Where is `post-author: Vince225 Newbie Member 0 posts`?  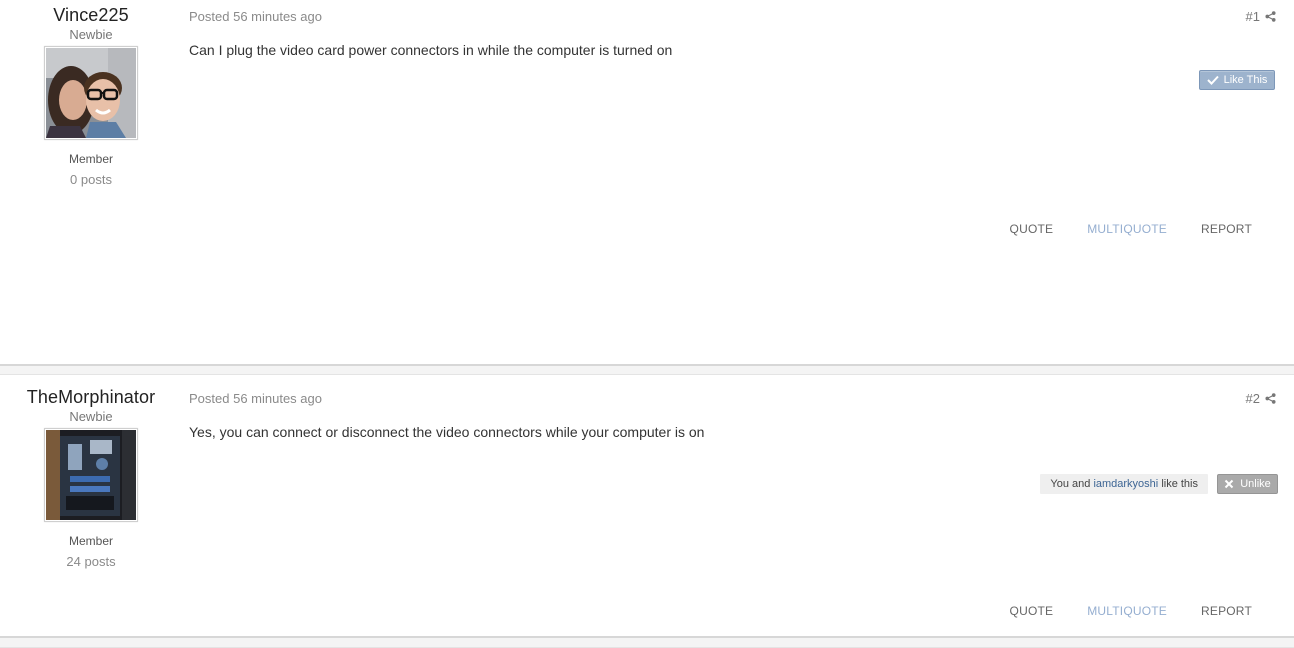
post-author: Vince225 Newbie Member 0 posts is located at coordinates (91, 94).